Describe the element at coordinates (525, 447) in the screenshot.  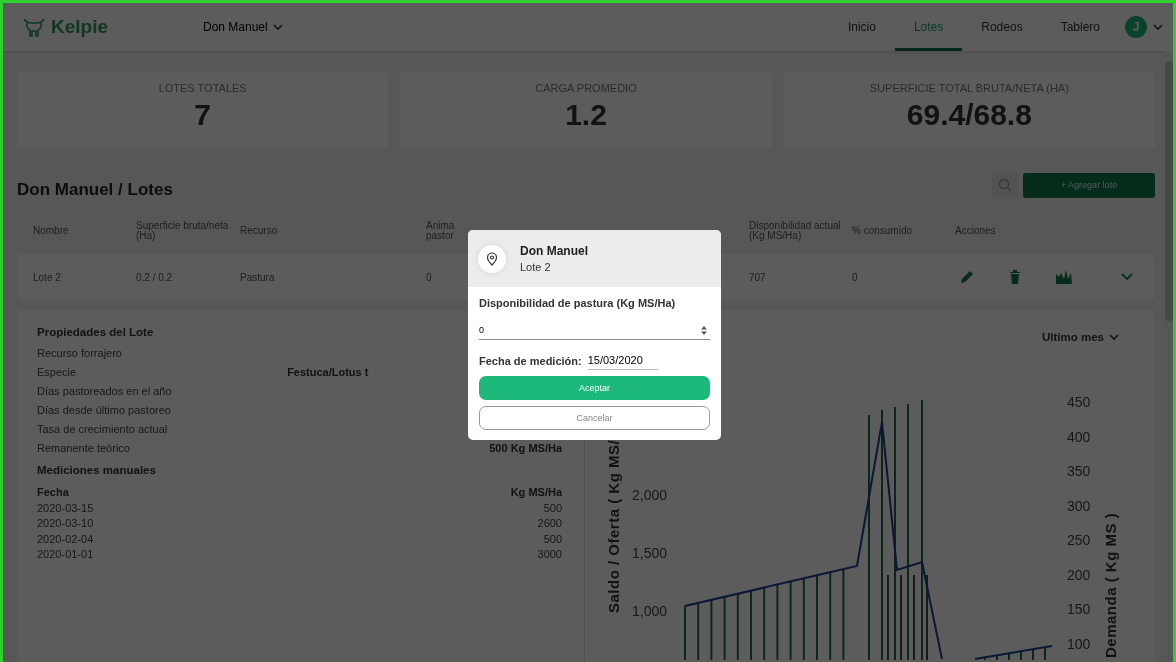
I see `property-value: 500 Kg MS/Ha` at that location.